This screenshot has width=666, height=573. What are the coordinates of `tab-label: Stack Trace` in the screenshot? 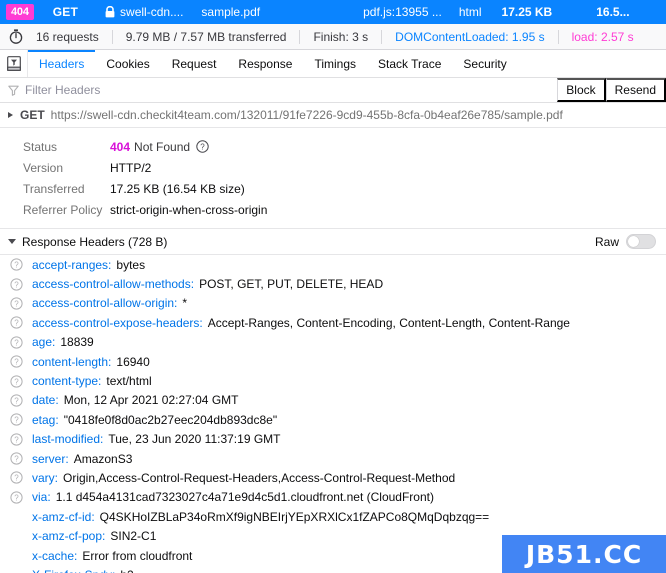 It's located at (410, 63).